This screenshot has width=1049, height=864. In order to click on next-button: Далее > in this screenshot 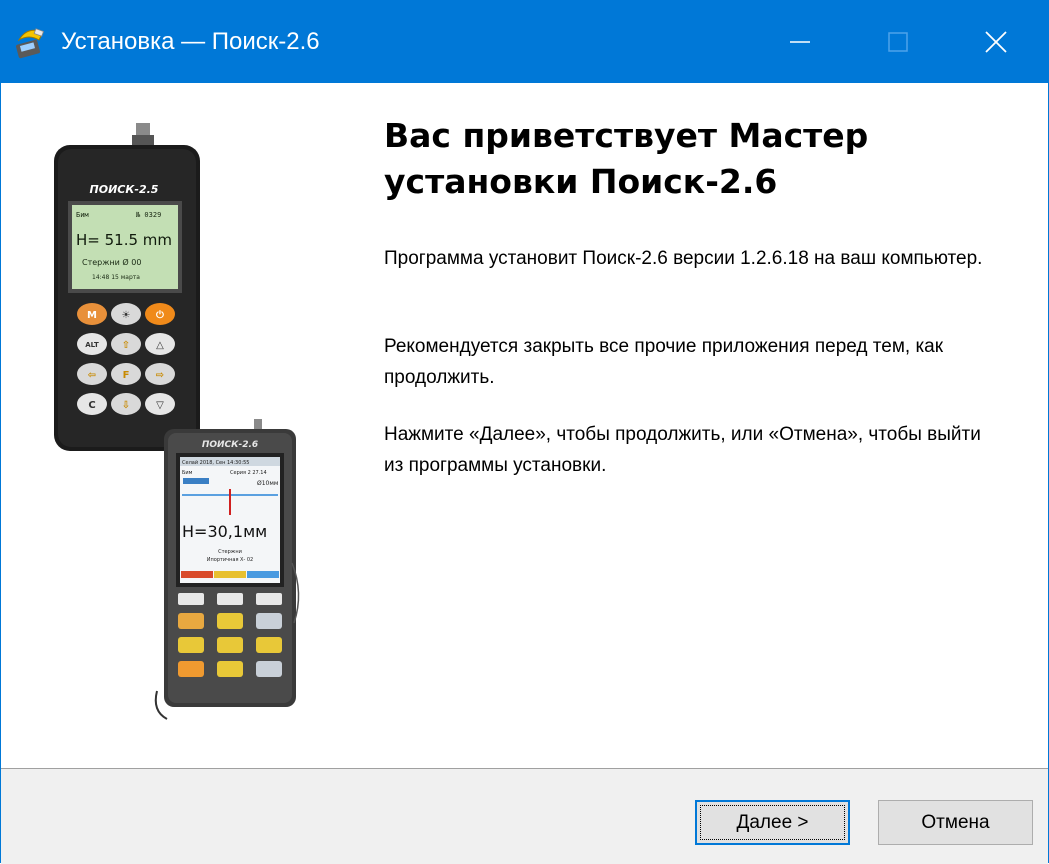, I will do `click(772, 822)`.